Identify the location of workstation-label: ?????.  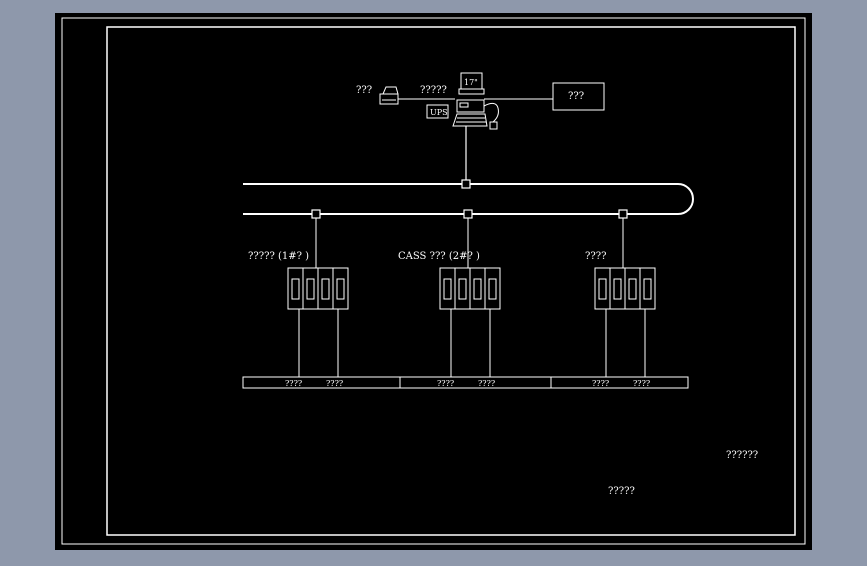
(433, 90).